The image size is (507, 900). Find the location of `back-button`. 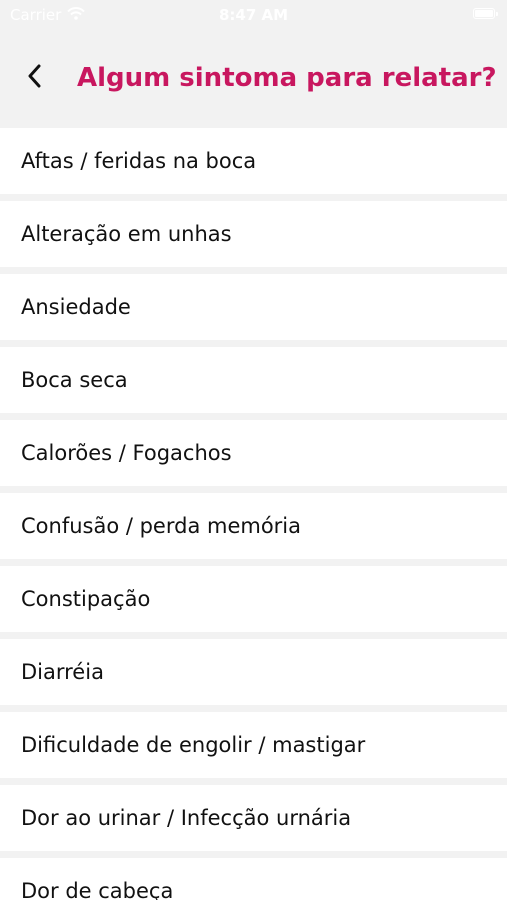

back-button is located at coordinates (34, 78).